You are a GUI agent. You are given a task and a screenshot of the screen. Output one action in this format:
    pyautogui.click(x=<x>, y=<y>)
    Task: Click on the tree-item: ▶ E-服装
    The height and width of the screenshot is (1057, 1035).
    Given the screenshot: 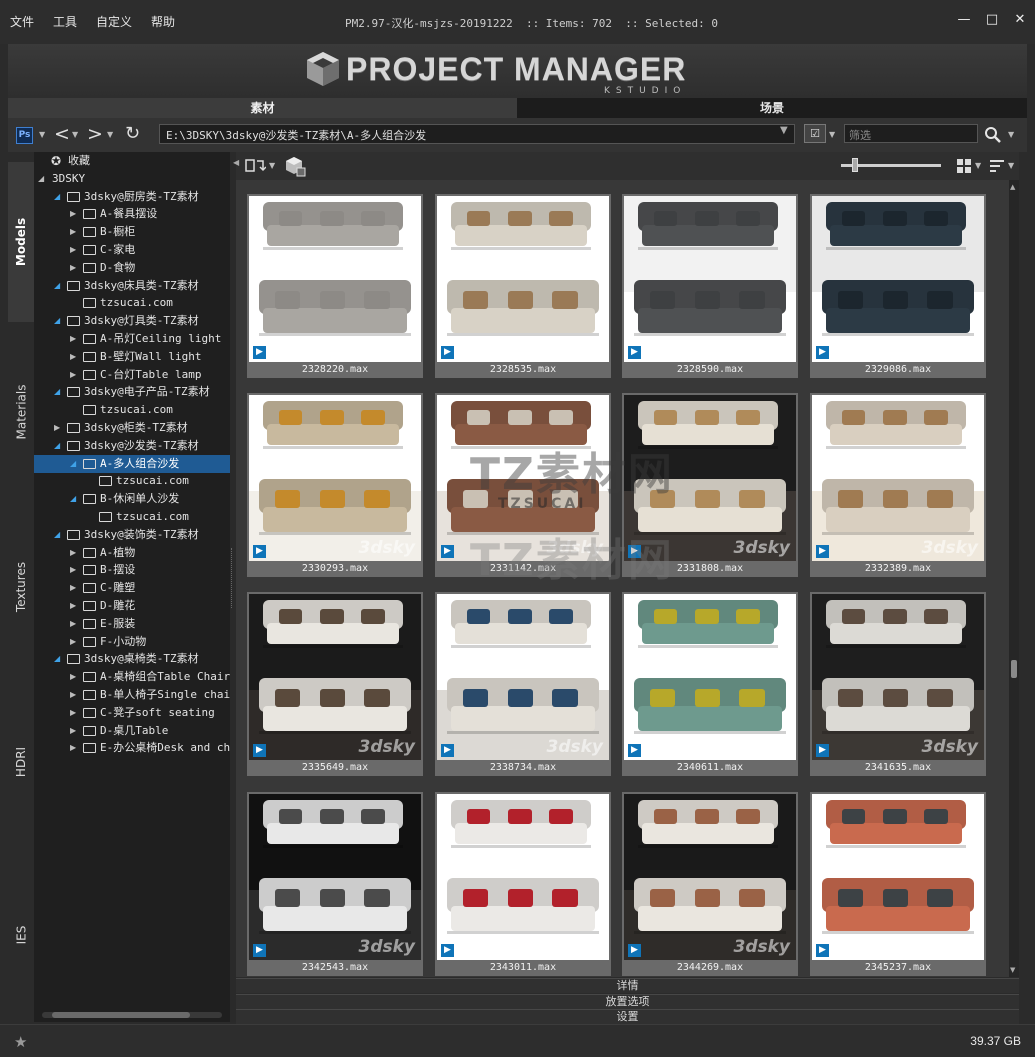 What is the action you would take?
    pyautogui.click(x=132, y=624)
    